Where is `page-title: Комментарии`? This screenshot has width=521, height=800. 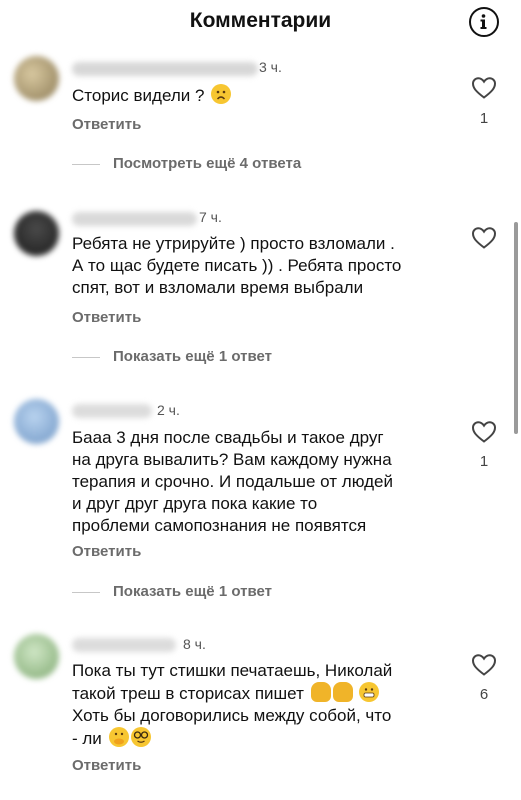
page-title: Комментарии is located at coordinates (260, 20).